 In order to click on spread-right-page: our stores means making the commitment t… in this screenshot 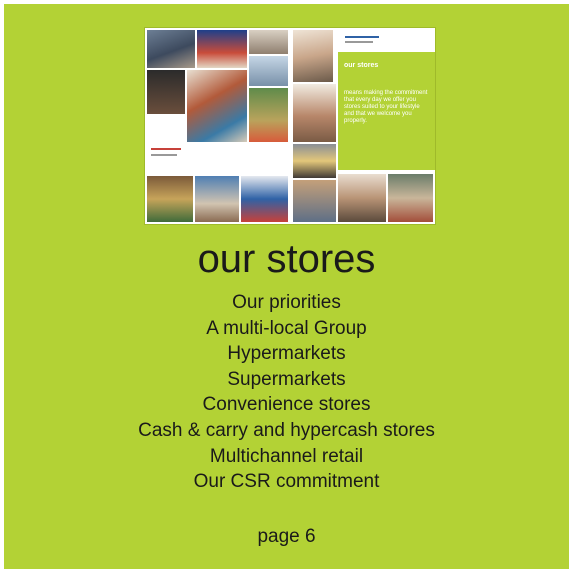, I will do `click(362, 126)`.